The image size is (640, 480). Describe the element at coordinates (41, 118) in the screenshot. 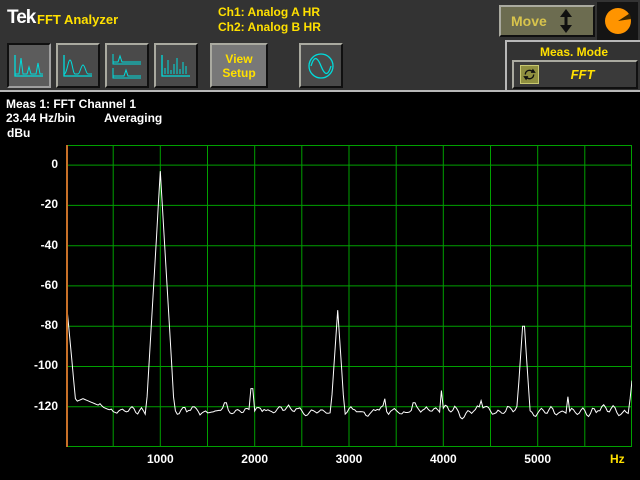

I see `resolution-readout: 23.44 Hz/bin` at that location.